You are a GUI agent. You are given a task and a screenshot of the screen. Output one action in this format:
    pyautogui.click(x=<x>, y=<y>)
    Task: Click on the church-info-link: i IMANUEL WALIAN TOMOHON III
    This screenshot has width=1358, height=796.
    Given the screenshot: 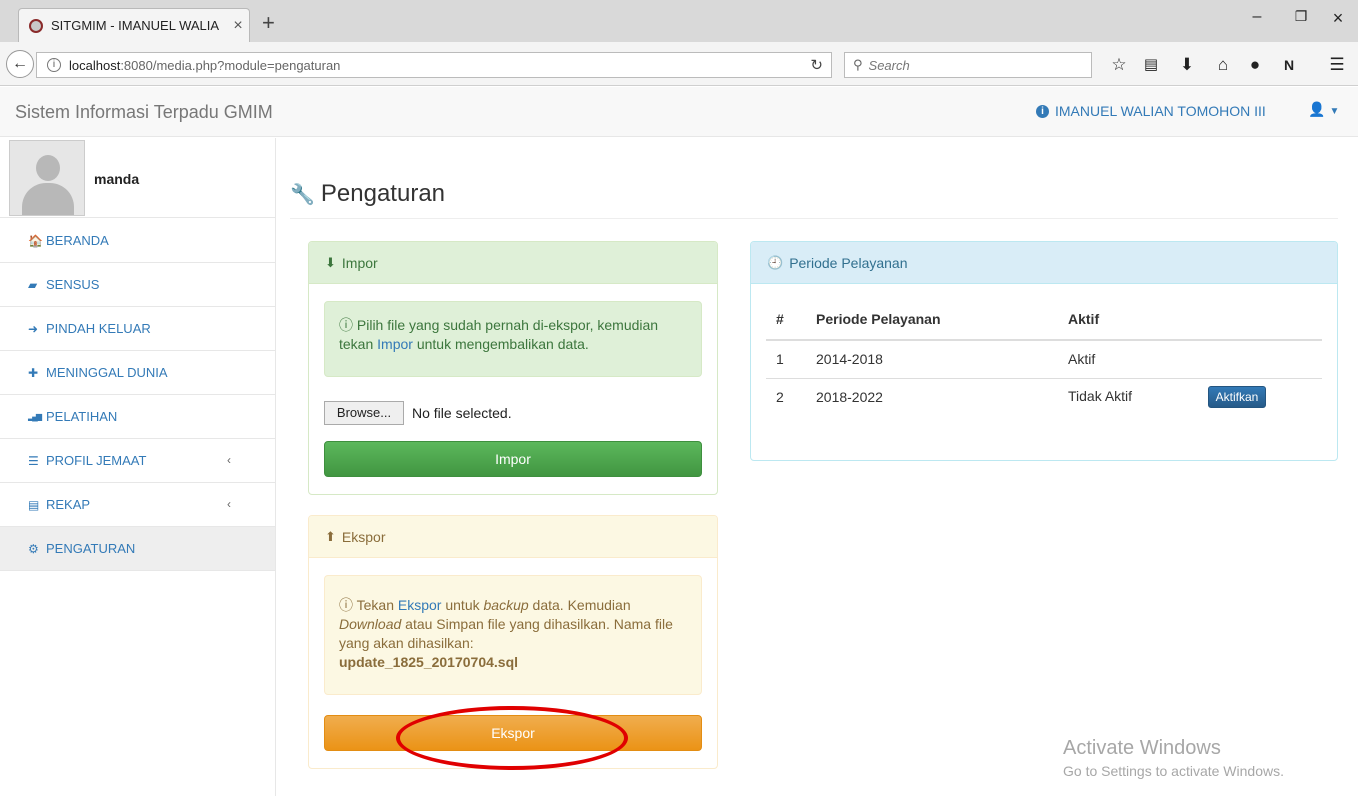 What is the action you would take?
    pyautogui.click(x=1151, y=111)
    